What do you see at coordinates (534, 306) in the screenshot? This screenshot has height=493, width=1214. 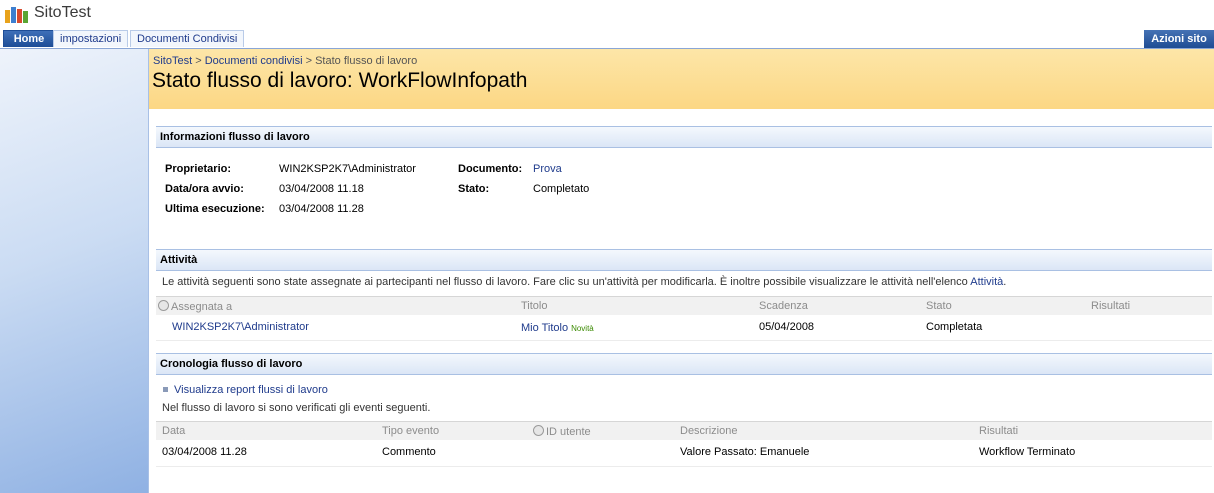 I see `col-title: Titolo` at bounding box center [534, 306].